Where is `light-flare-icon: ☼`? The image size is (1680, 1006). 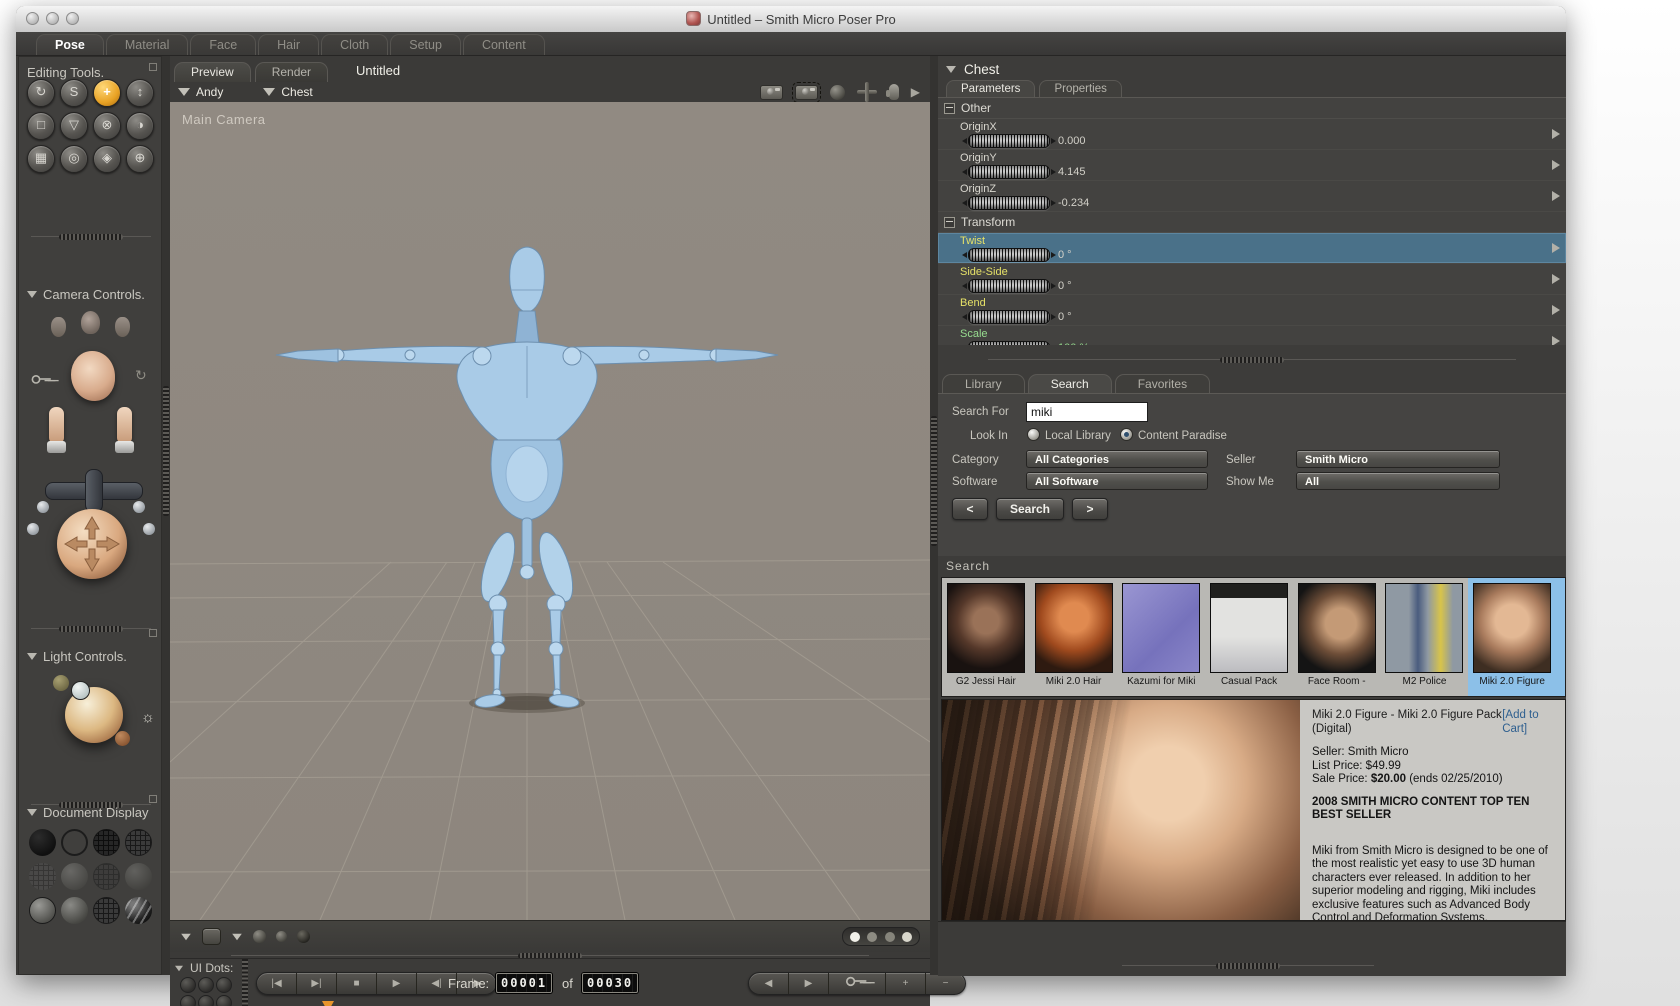 light-flare-icon: ☼ is located at coordinates (148, 717).